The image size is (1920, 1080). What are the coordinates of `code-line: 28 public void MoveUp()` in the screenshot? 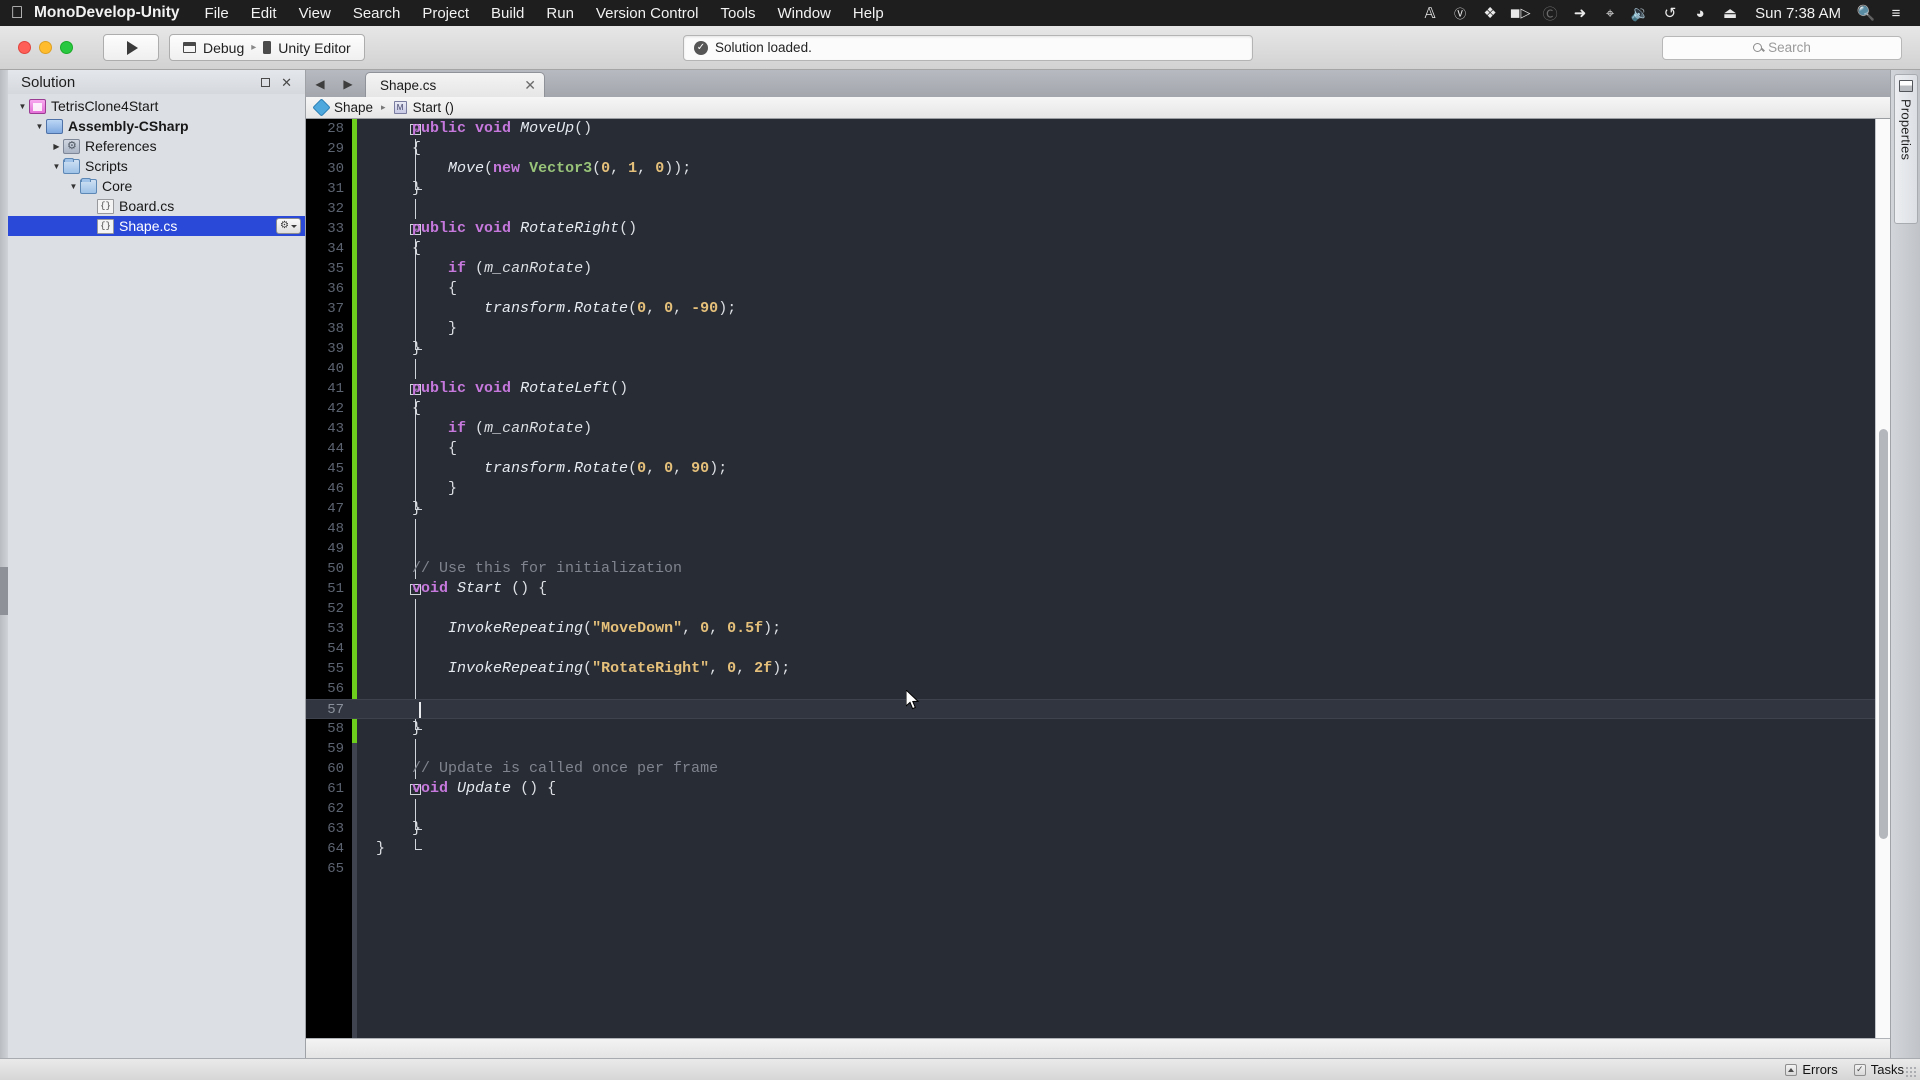 It's located at (1098, 129).